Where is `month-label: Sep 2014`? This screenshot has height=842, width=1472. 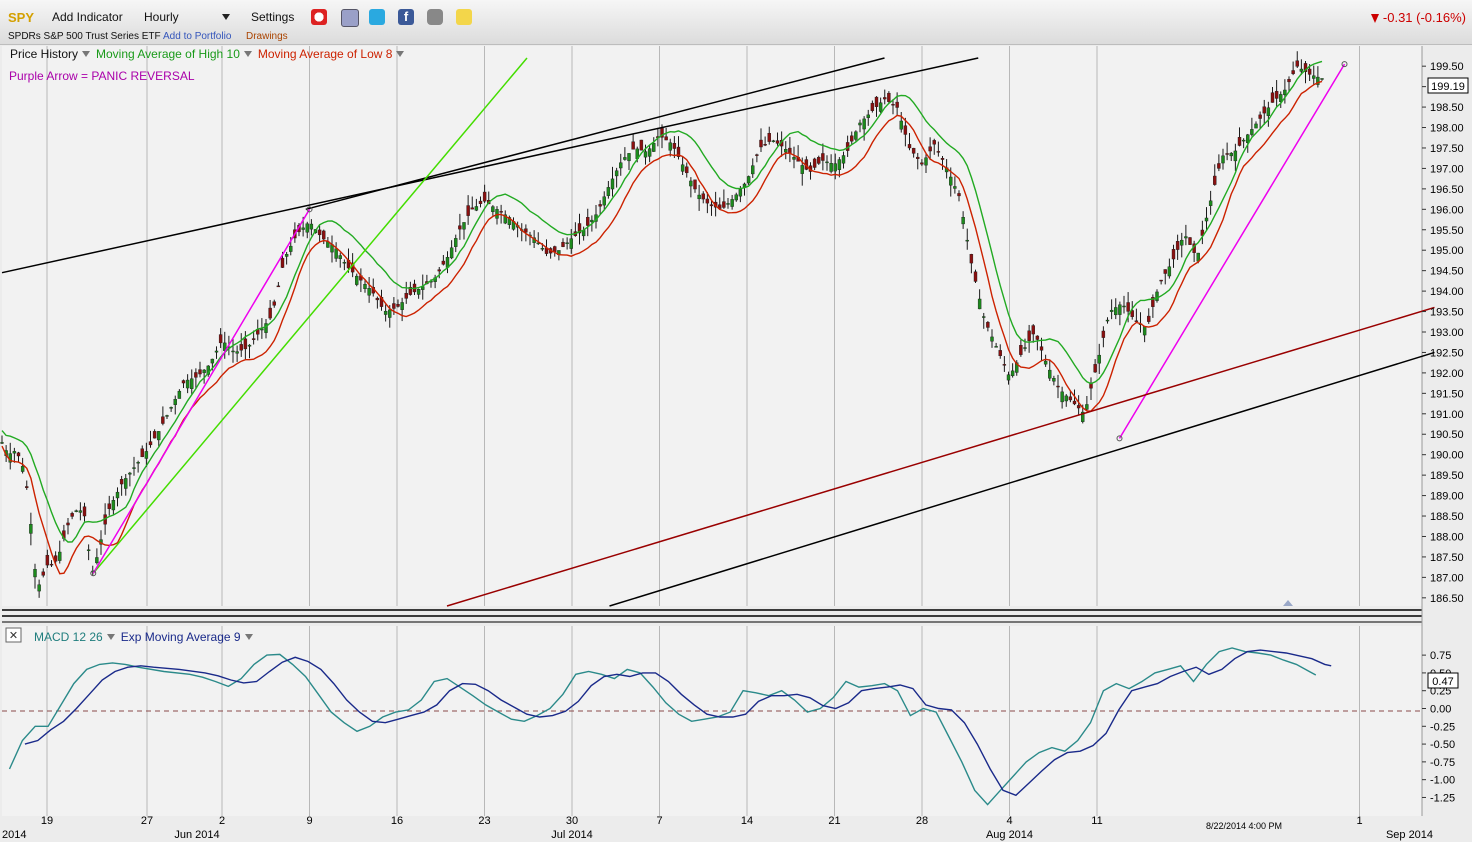 month-label: Sep 2014 is located at coordinates (1409, 835).